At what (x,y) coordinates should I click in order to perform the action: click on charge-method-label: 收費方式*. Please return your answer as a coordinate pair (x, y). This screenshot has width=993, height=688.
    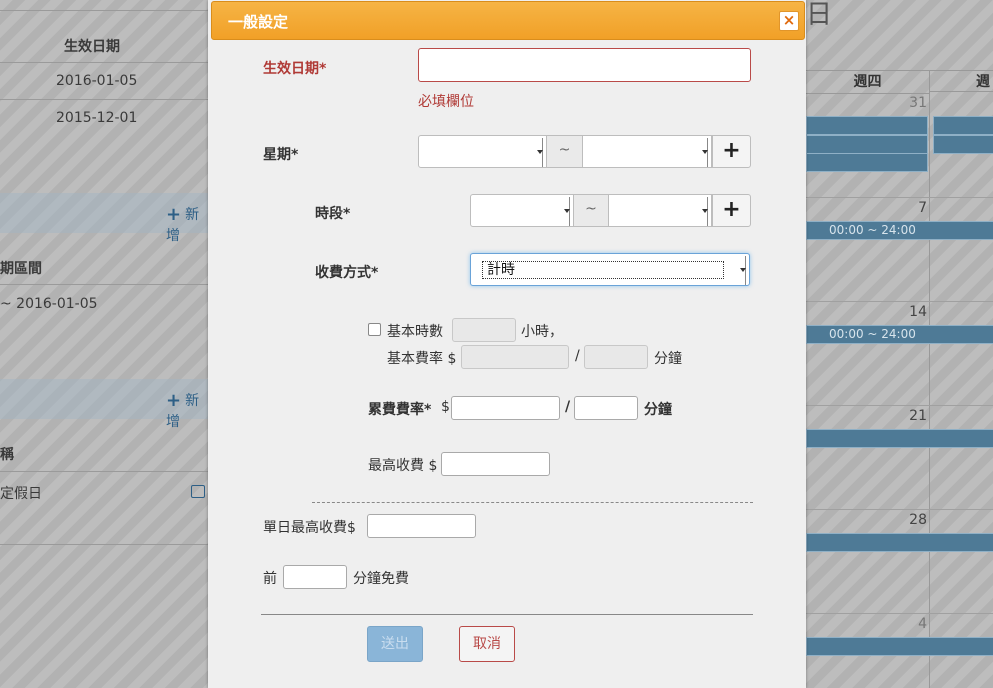
    Looking at the image, I should click on (347, 273).